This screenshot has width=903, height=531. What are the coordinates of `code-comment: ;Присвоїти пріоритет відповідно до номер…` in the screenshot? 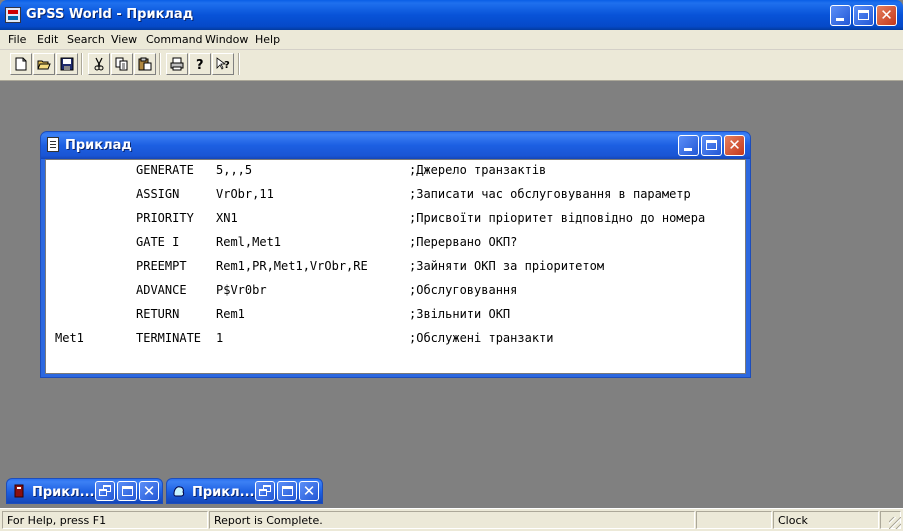 It's located at (557, 218).